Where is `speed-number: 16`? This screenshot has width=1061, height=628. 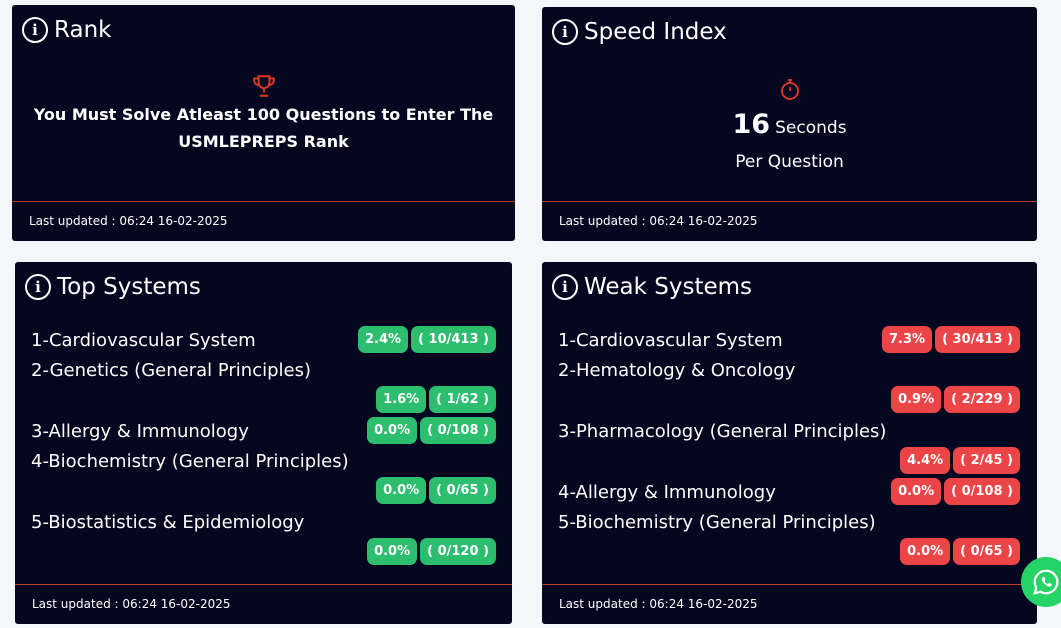 speed-number: 16 is located at coordinates (751, 124).